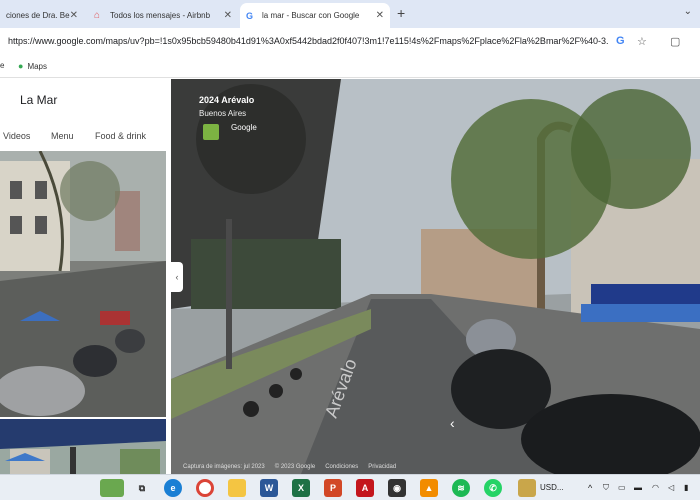  What do you see at coordinates (452, 423) in the screenshot?
I see `chevron-left-icon: ‹` at bounding box center [452, 423].